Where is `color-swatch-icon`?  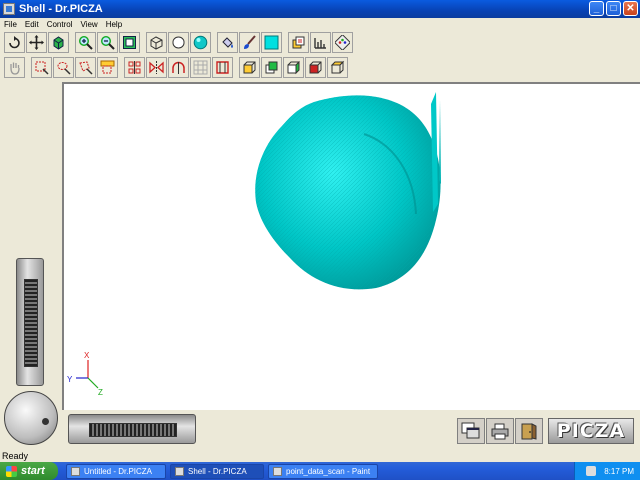 color-swatch-icon is located at coordinates (271, 42).